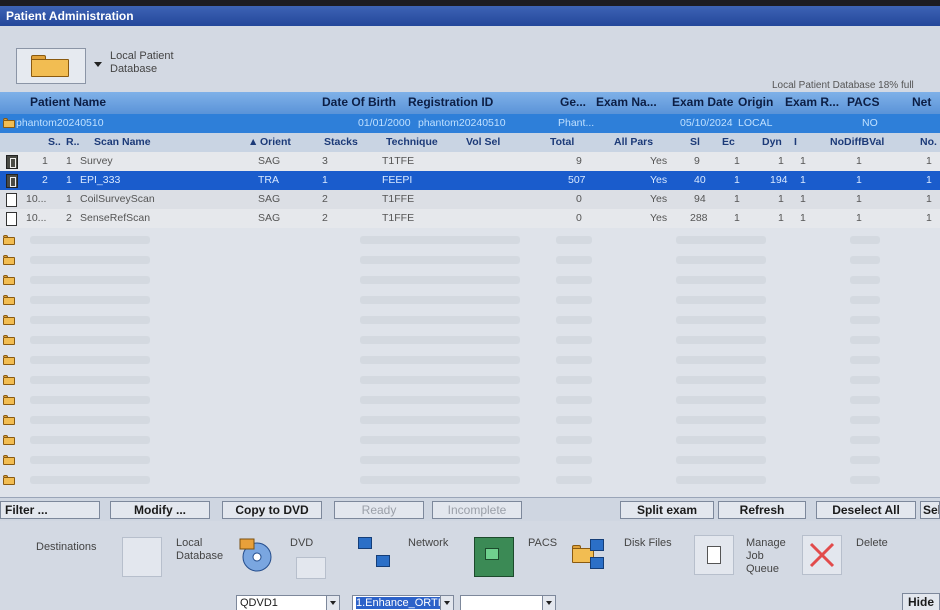 The image size is (940, 610). Describe the element at coordinates (288, 602) in the screenshot. I see `dvd-device-select: QDVD1` at that location.